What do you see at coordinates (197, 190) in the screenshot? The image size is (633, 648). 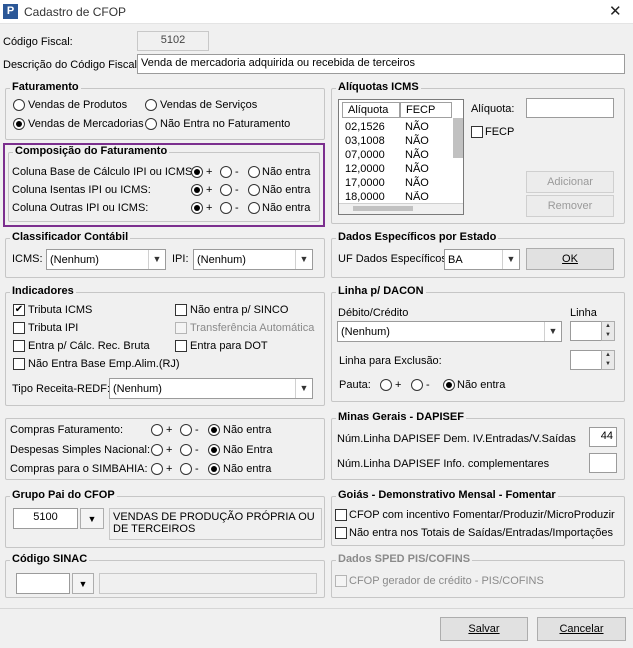 I see `radio-isentas-plus` at bounding box center [197, 190].